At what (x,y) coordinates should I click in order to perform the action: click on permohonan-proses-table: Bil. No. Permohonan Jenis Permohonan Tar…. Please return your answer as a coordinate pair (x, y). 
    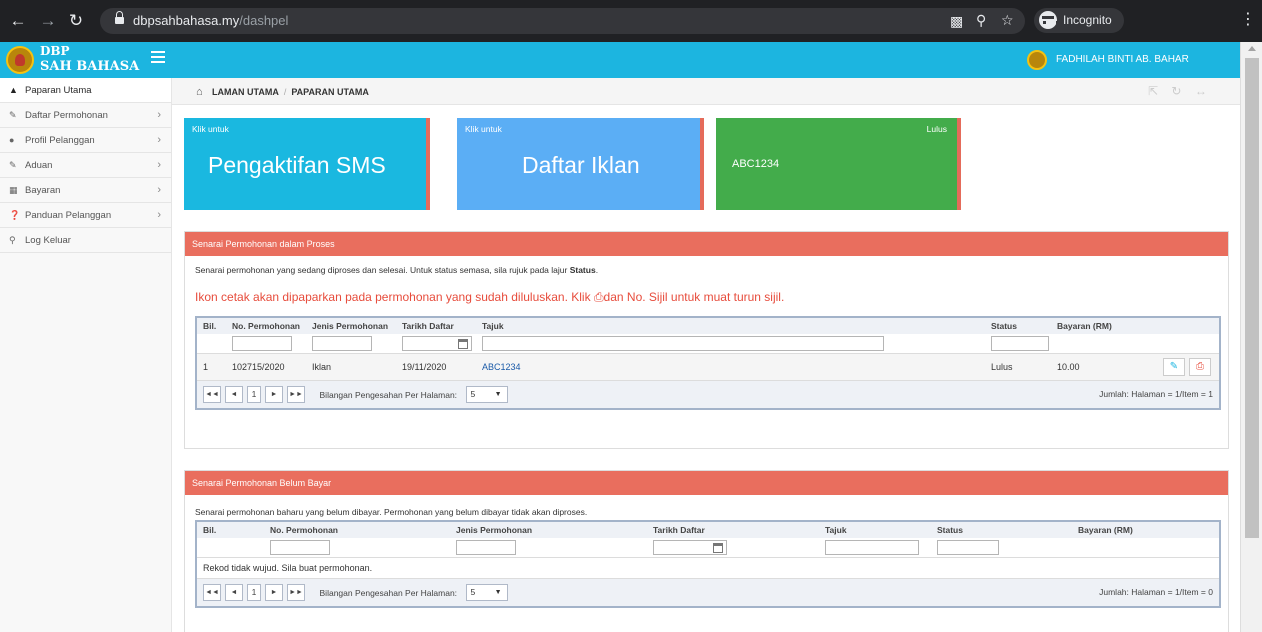
    Looking at the image, I should click on (708, 363).